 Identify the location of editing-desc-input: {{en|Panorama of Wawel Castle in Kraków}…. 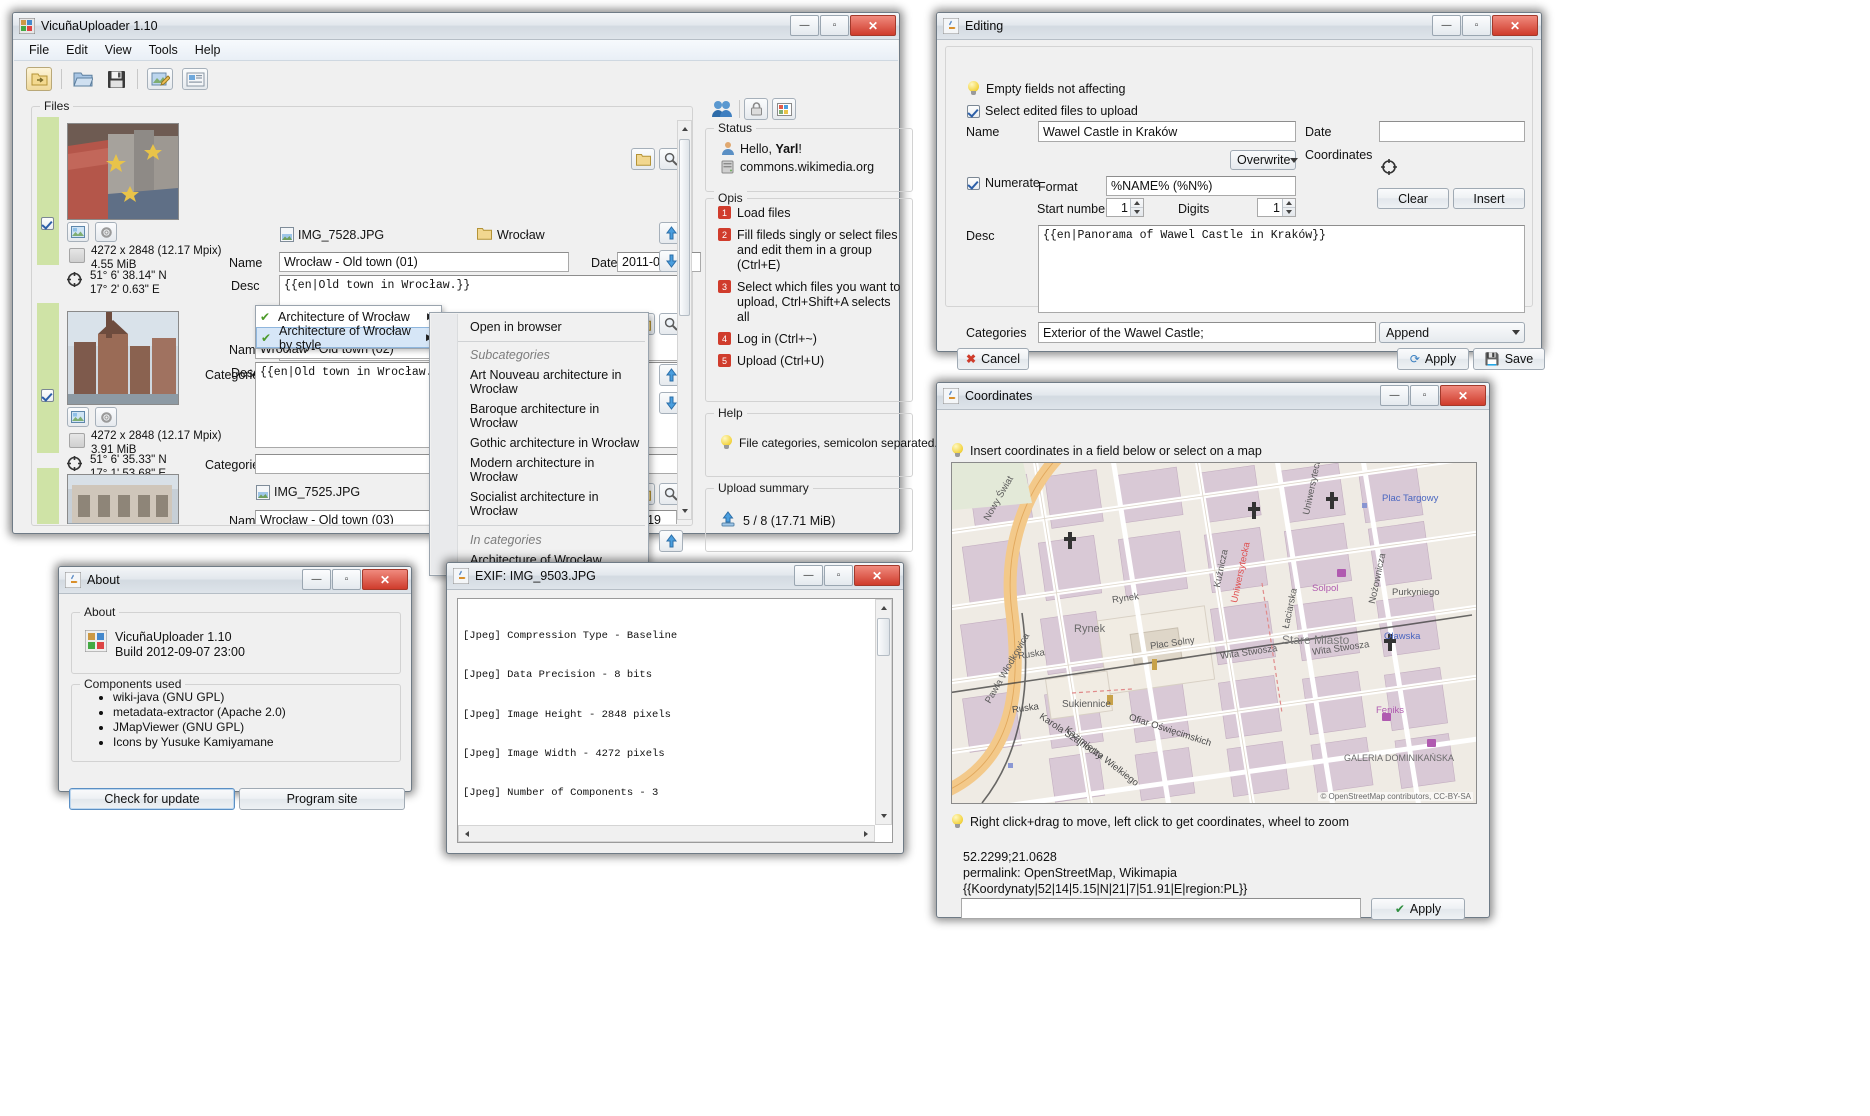
(1281, 269).